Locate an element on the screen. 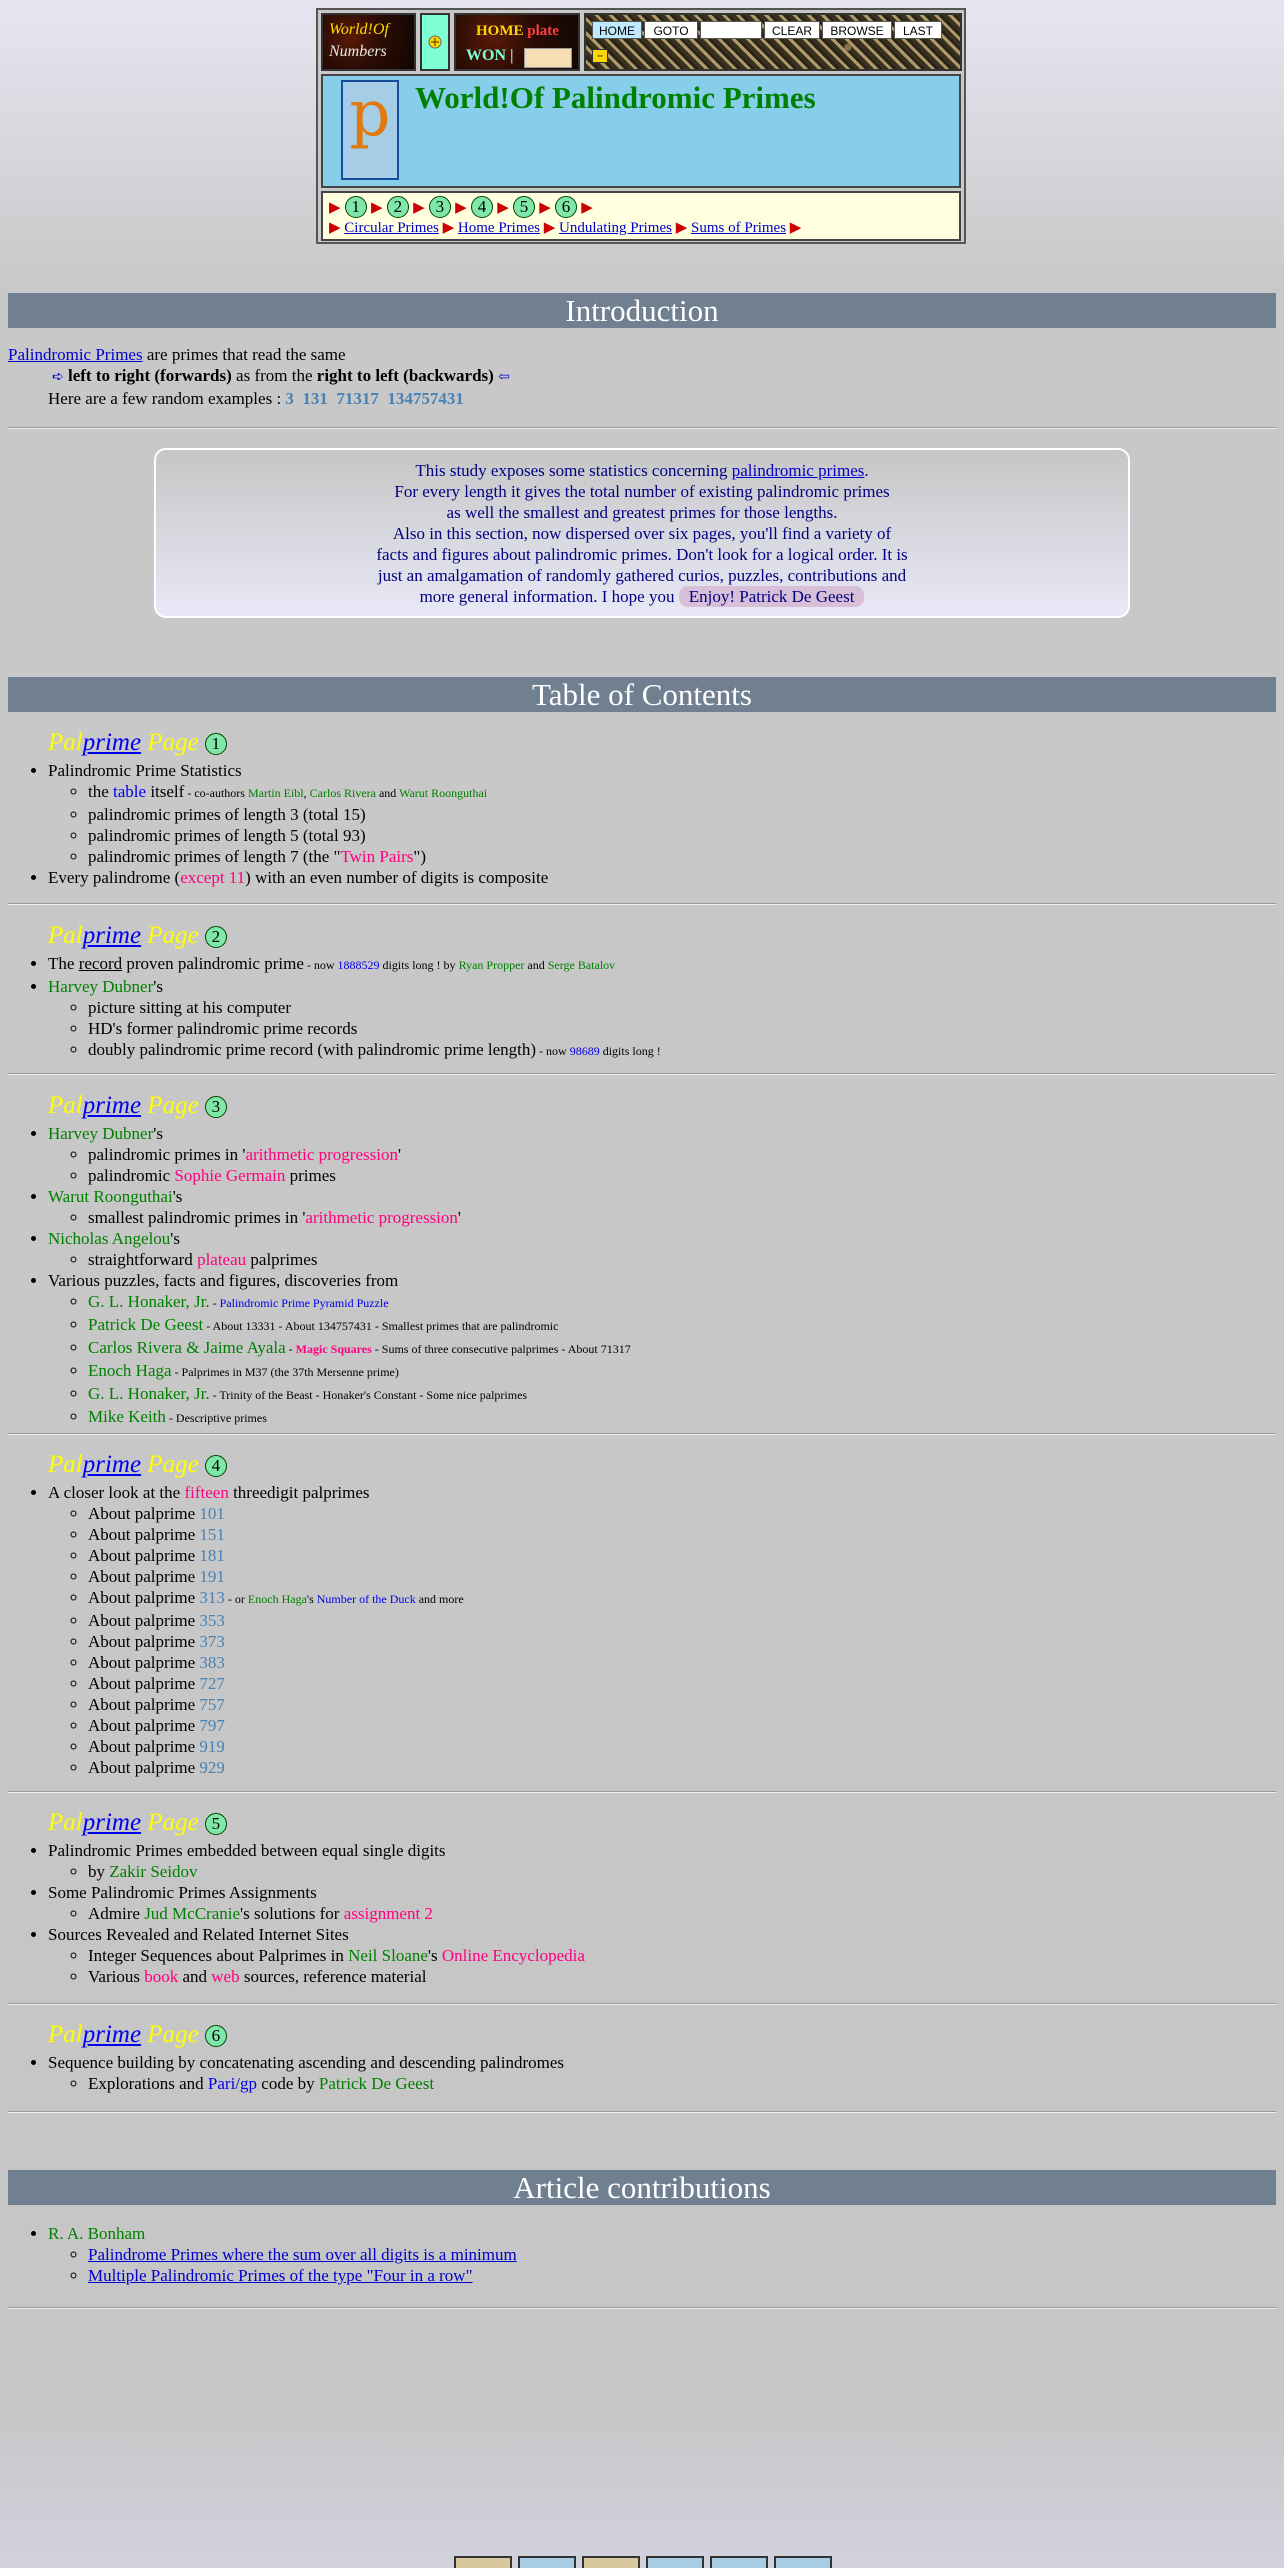  won-word: WON is located at coordinates (486, 55).